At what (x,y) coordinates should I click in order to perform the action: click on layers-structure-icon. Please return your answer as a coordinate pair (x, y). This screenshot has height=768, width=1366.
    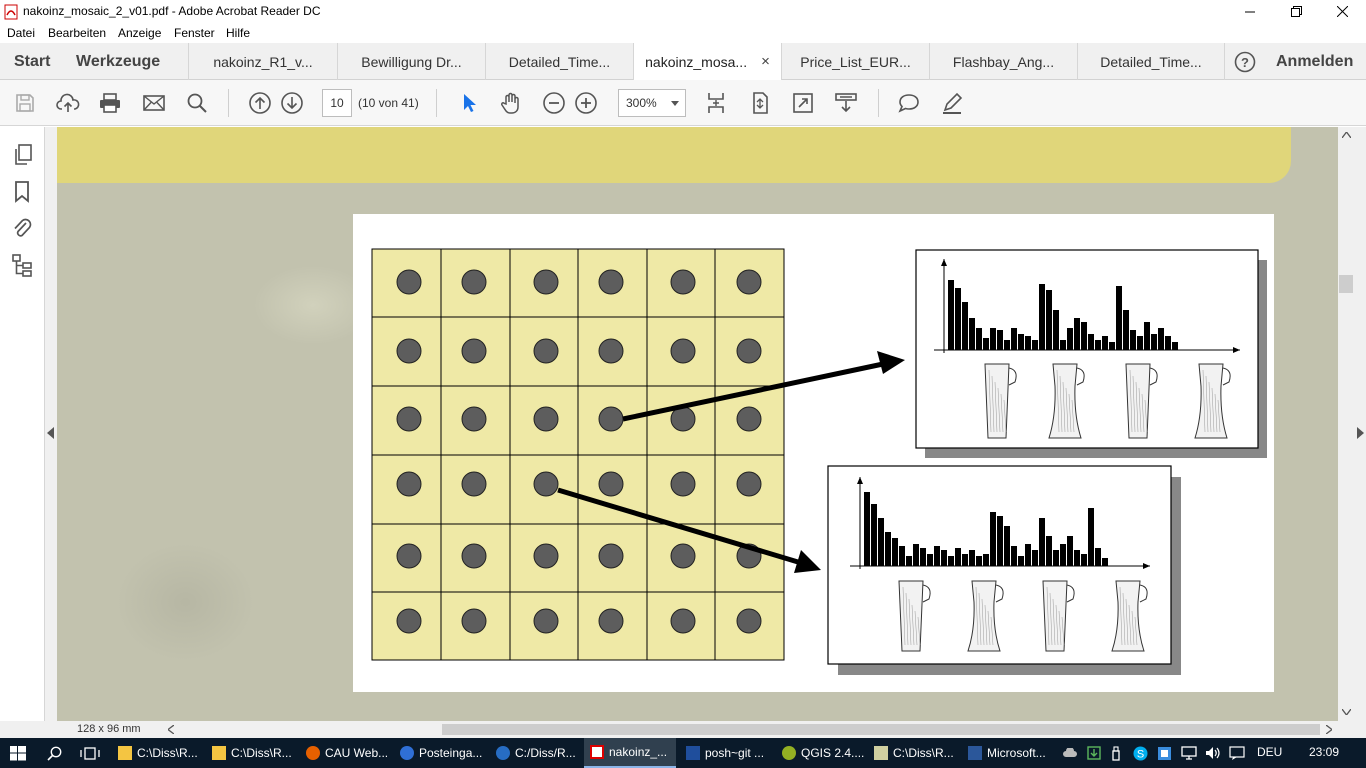
    Looking at the image, I should click on (22, 266).